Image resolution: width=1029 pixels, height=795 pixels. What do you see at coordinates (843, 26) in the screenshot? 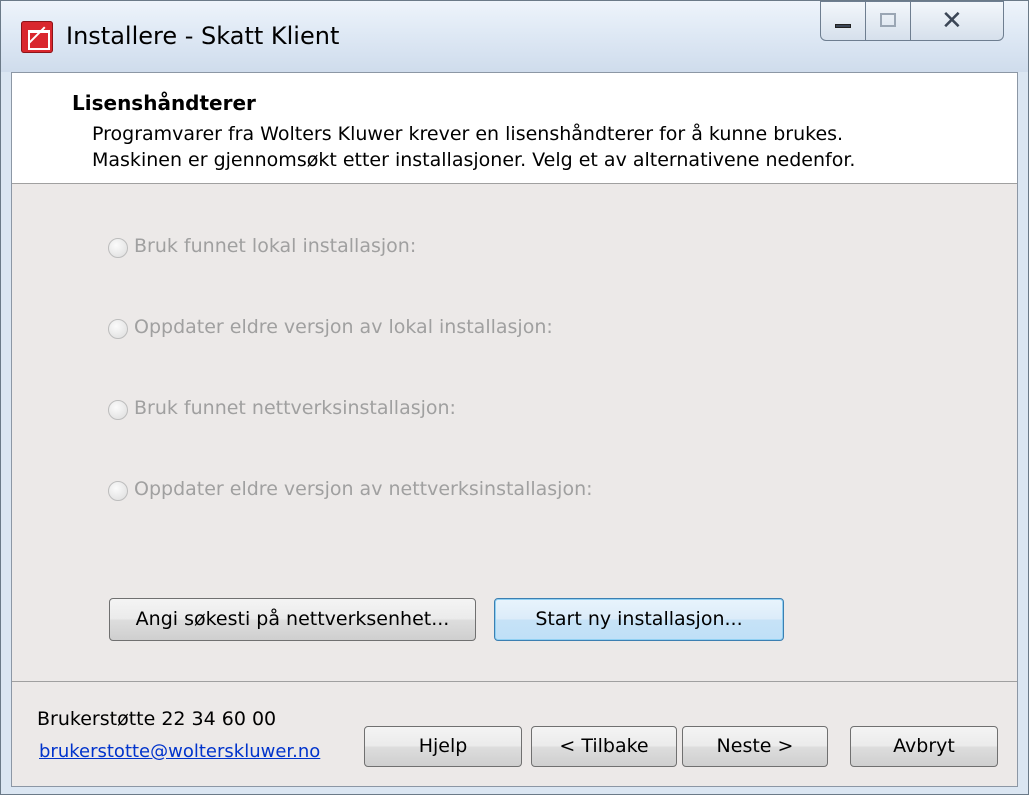
I see `minimize-icon` at bounding box center [843, 26].